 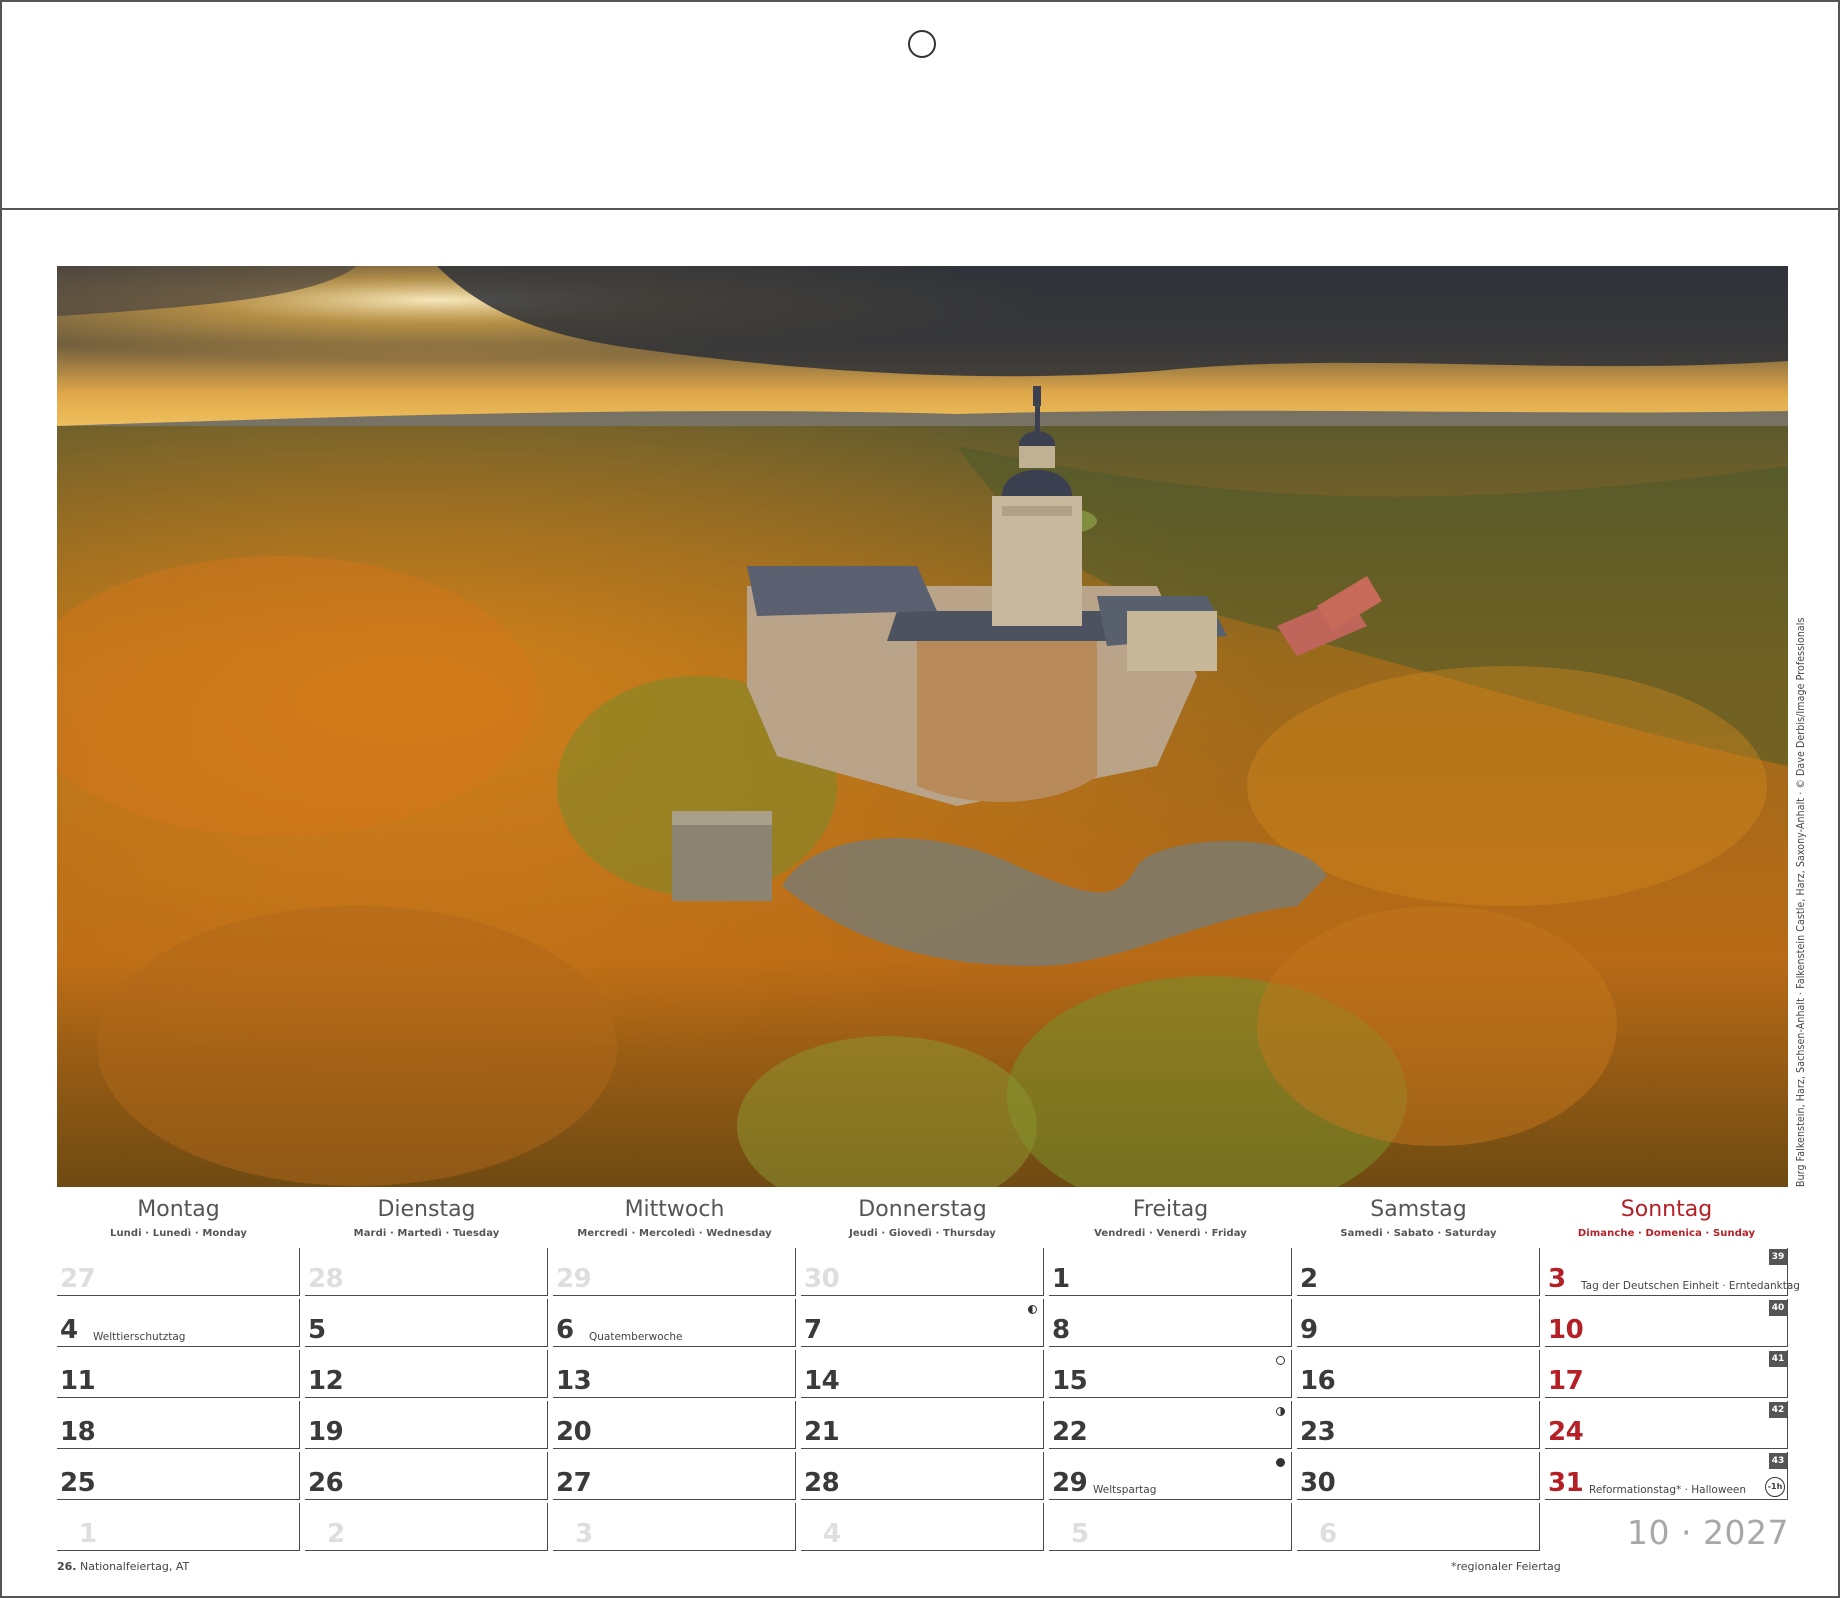 What do you see at coordinates (1280, 1360) in the screenshot?
I see `moon-phase-full-icon` at bounding box center [1280, 1360].